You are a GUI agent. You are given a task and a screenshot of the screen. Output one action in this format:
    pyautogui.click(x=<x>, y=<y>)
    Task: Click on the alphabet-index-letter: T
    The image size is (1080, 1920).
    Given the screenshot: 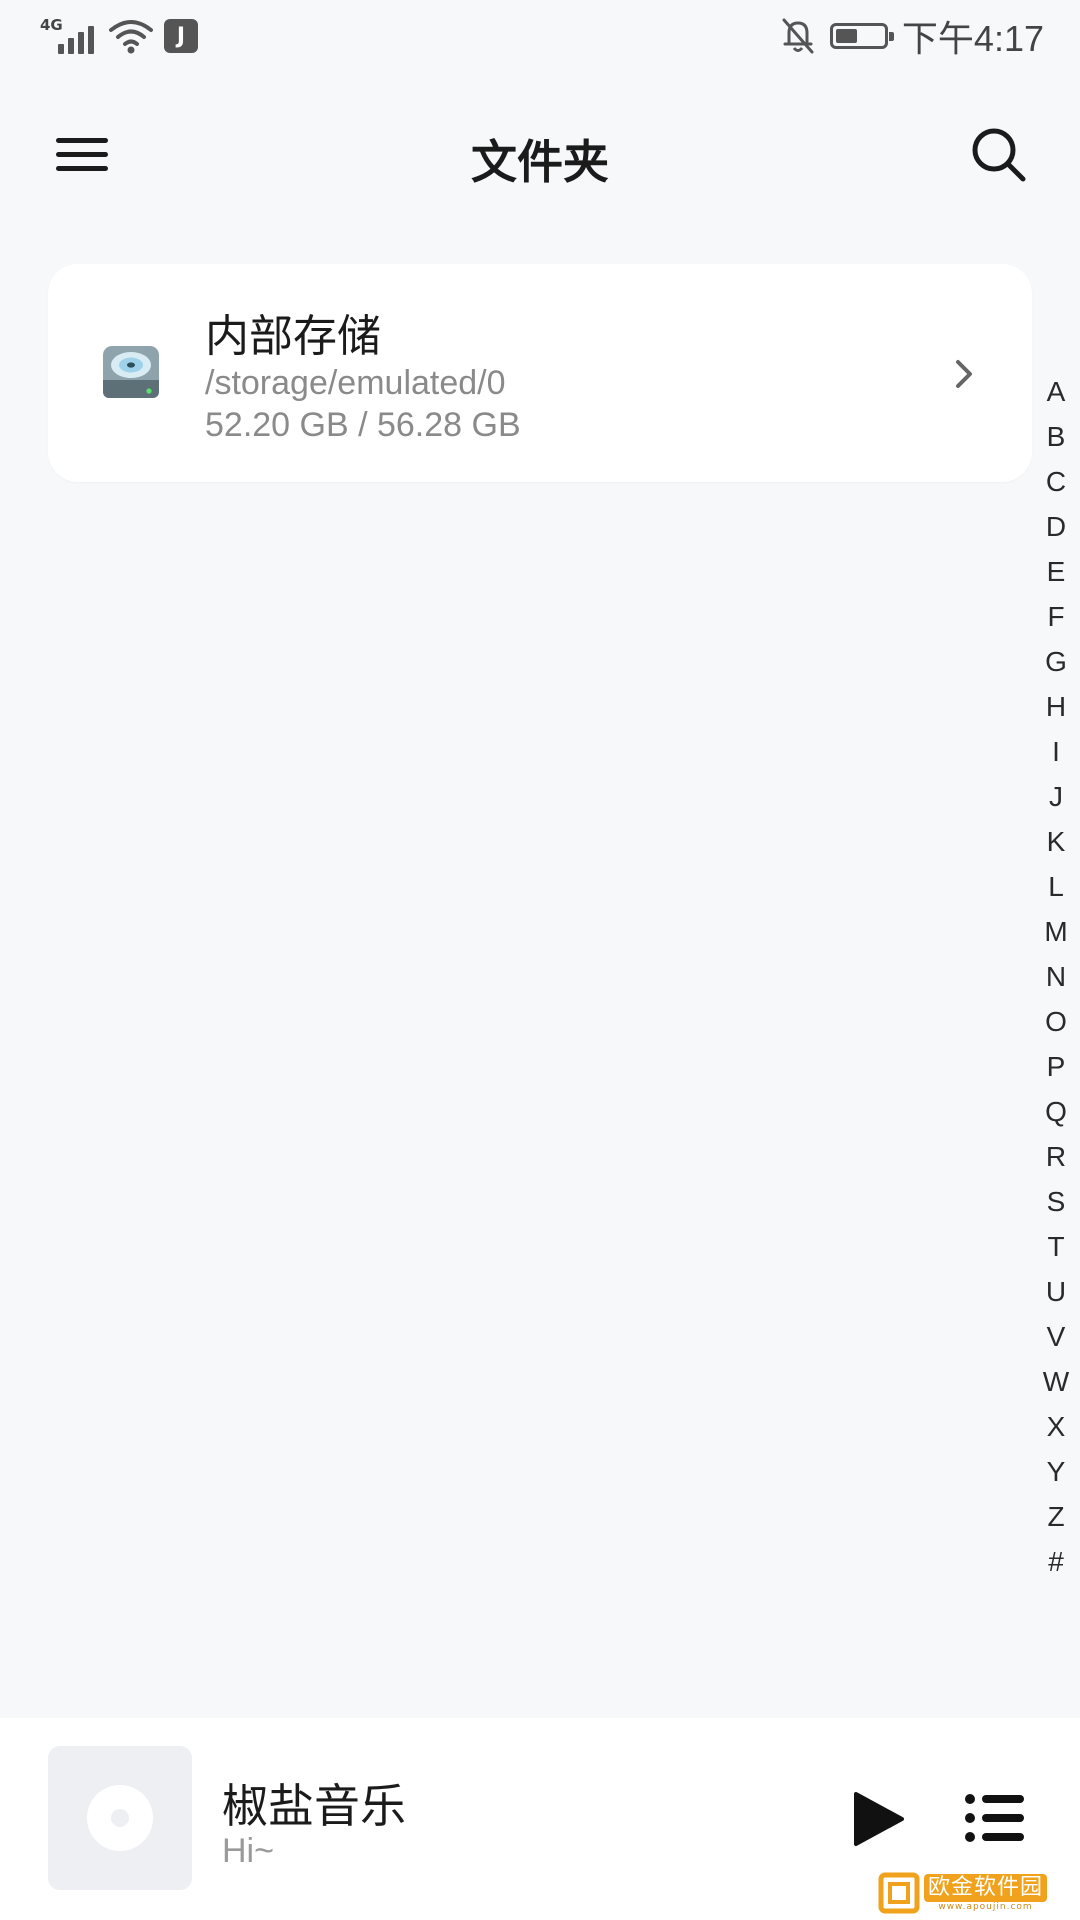 What is the action you would take?
    pyautogui.click(x=1056, y=1247)
    